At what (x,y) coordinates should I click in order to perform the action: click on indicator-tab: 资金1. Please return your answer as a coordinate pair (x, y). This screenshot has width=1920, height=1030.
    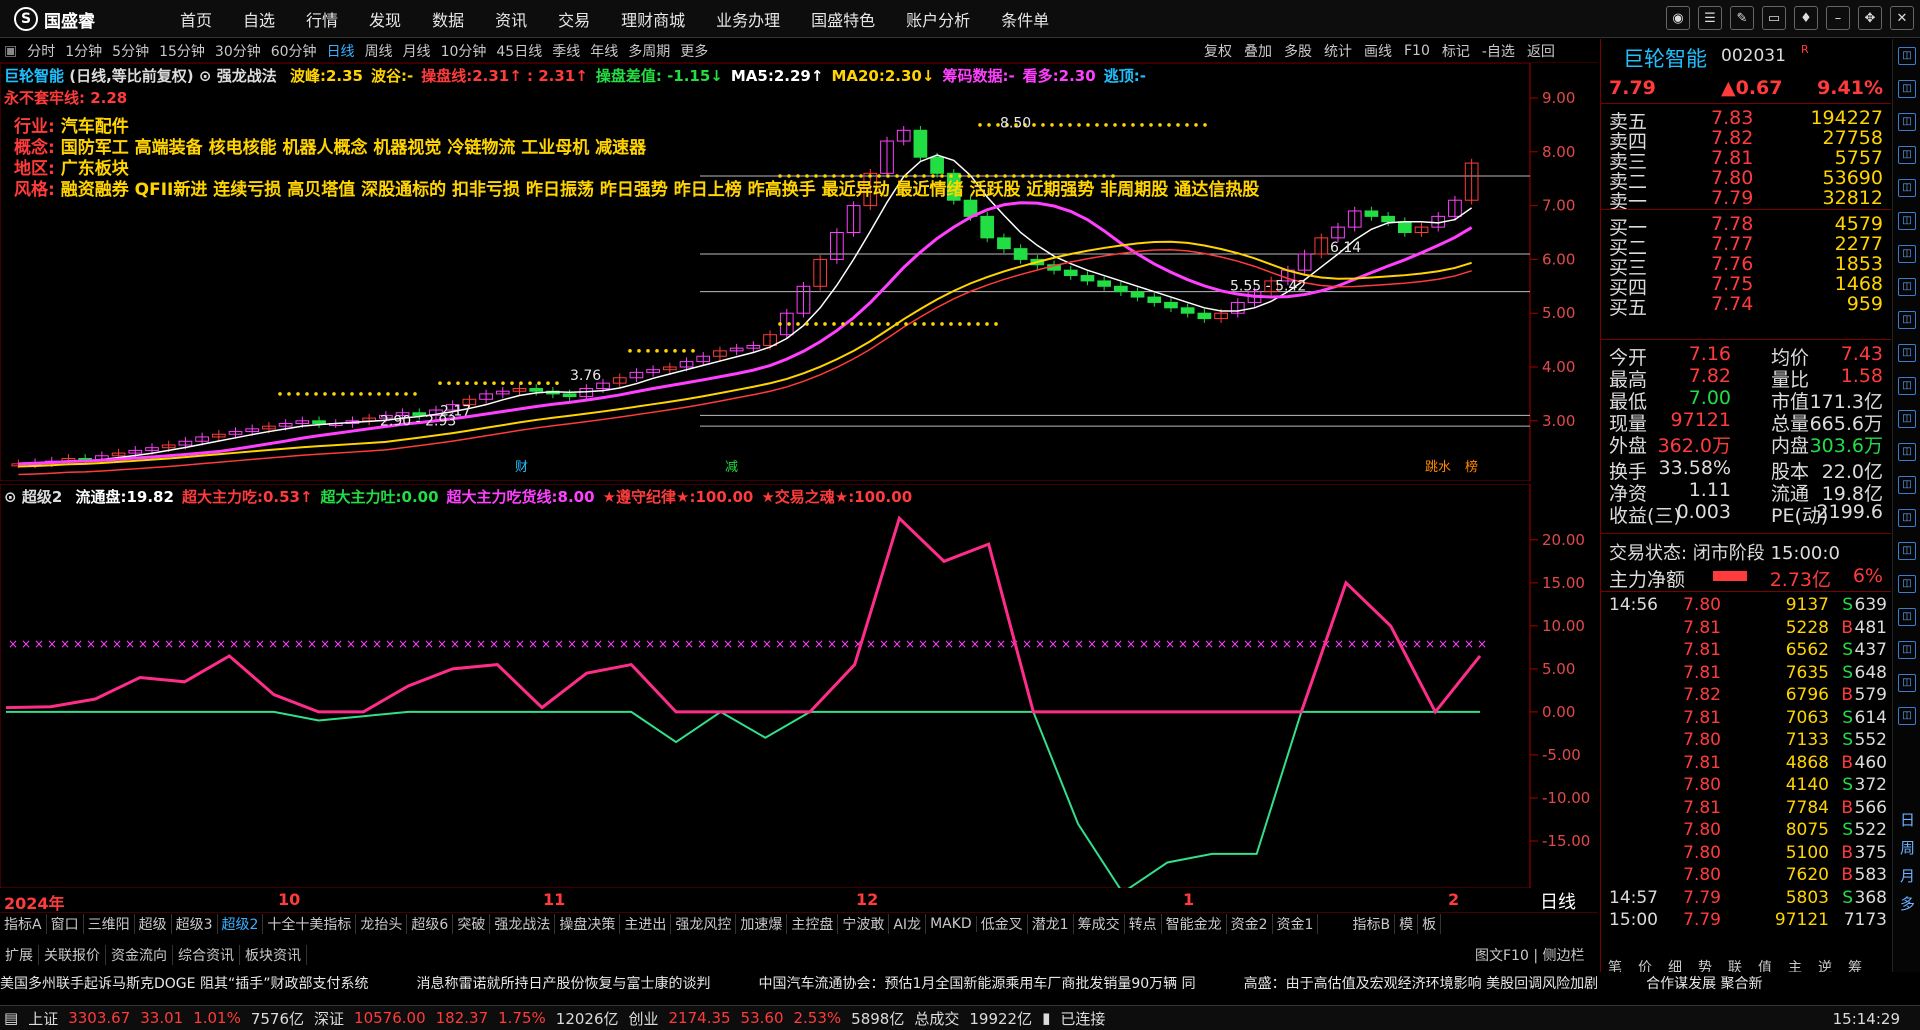
    Looking at the image, I should click on (1296, 923).